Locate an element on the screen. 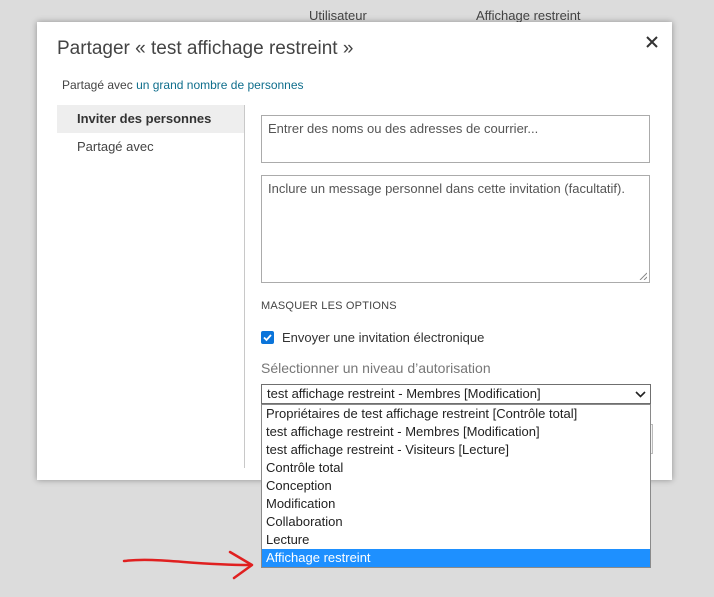  nav-item-invite: Inviter des personnes is located at coordinates (150, 119).